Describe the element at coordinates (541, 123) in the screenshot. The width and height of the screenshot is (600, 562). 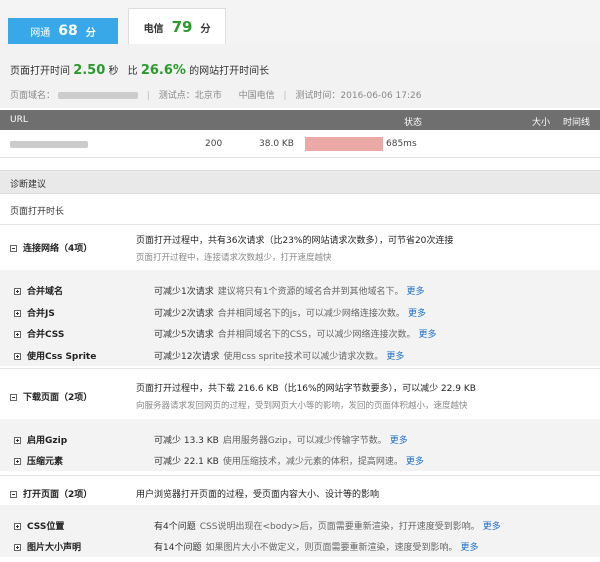
I see `col-size: 大小` at that location.